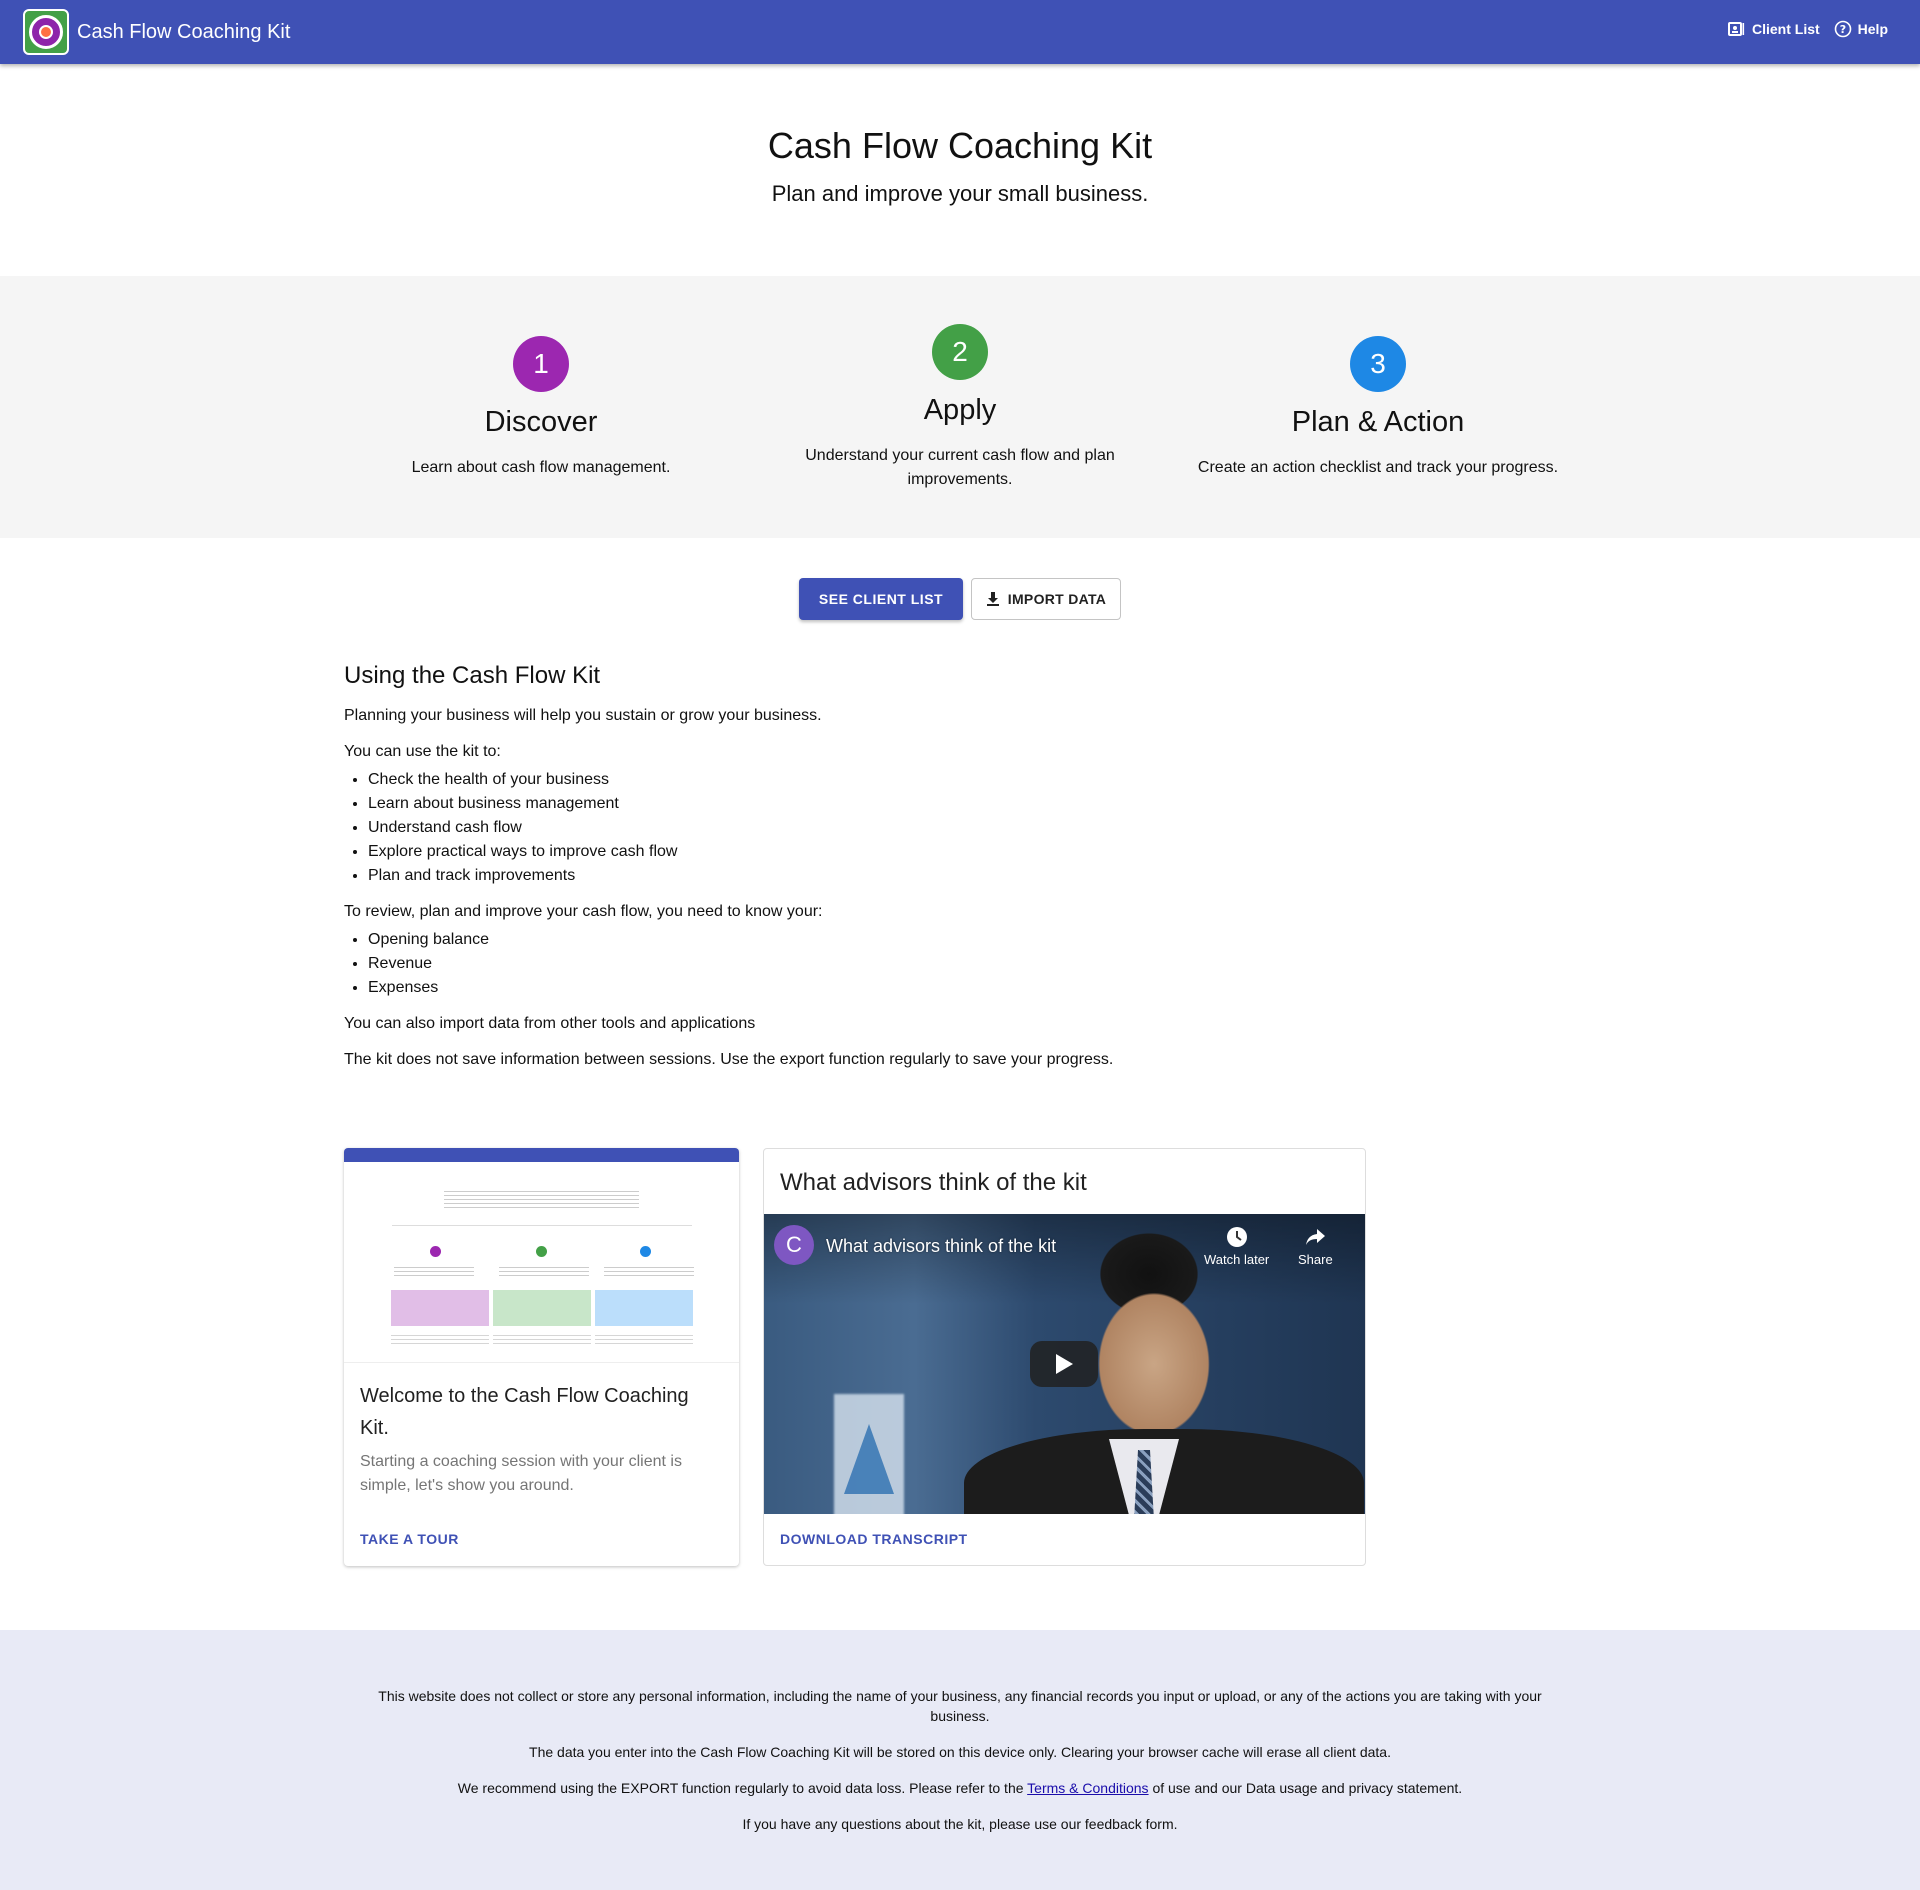  What do you see at coordinates (409, 1539) in the screenshot?
I see `take-a-tour-button: TAKE A TOUR` at bounding box center [409, 1539].